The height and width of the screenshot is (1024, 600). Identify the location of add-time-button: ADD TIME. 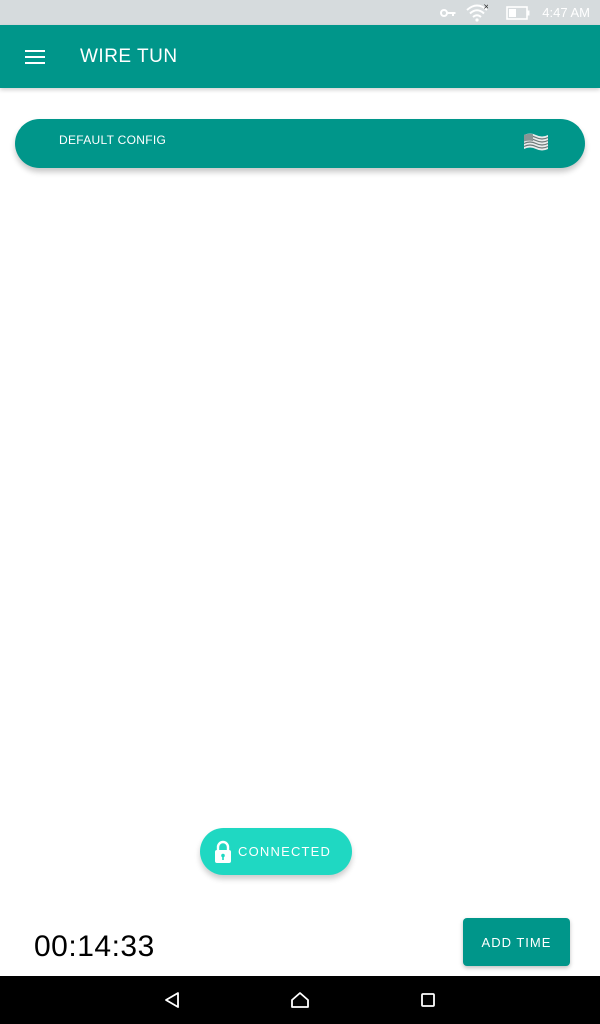
(516, 942).